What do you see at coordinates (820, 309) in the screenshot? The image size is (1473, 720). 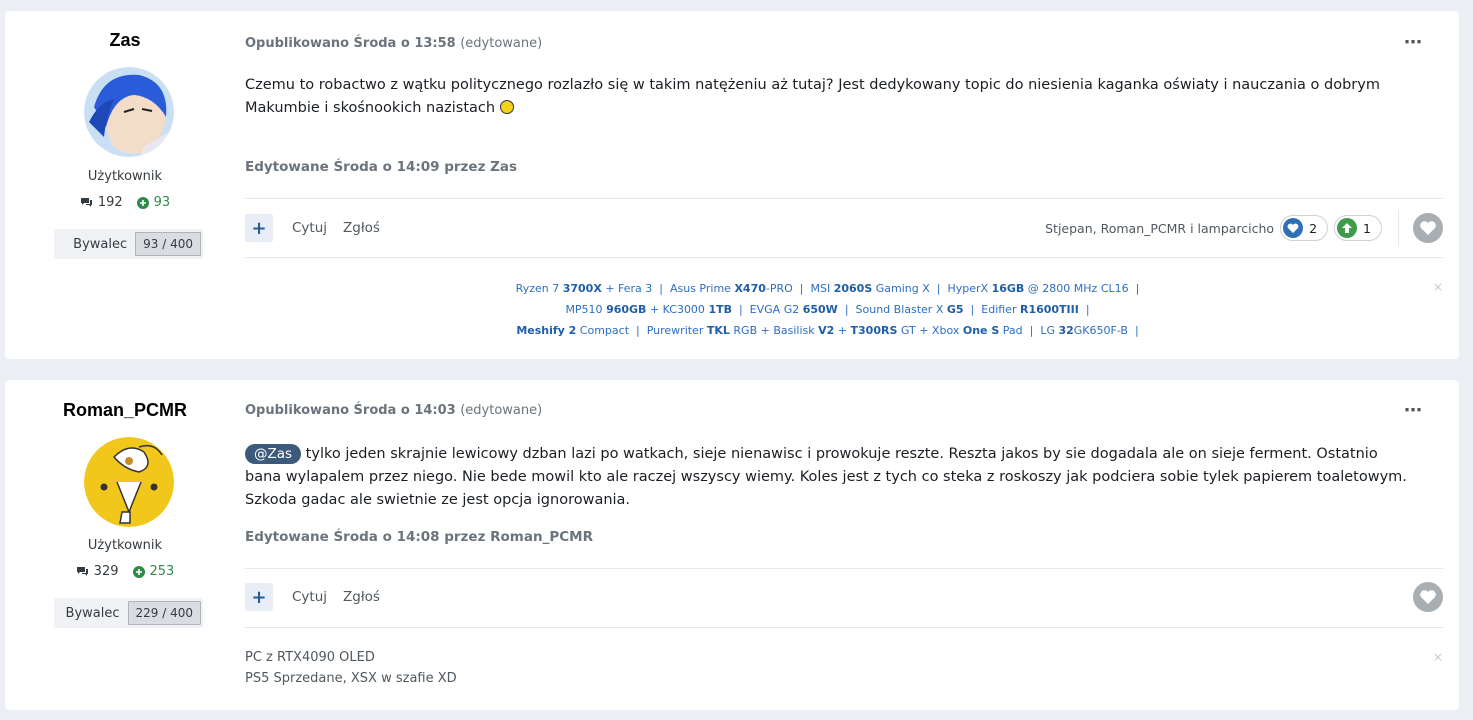 I see `signature-highlight: 650W` at bounding box center [820, 309].